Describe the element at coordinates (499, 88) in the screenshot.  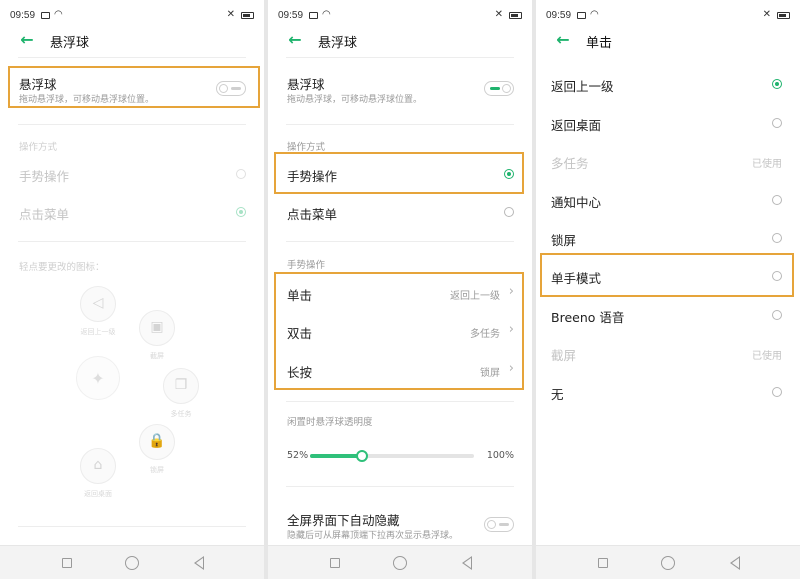
I see `floating-ball-switch` at that location.